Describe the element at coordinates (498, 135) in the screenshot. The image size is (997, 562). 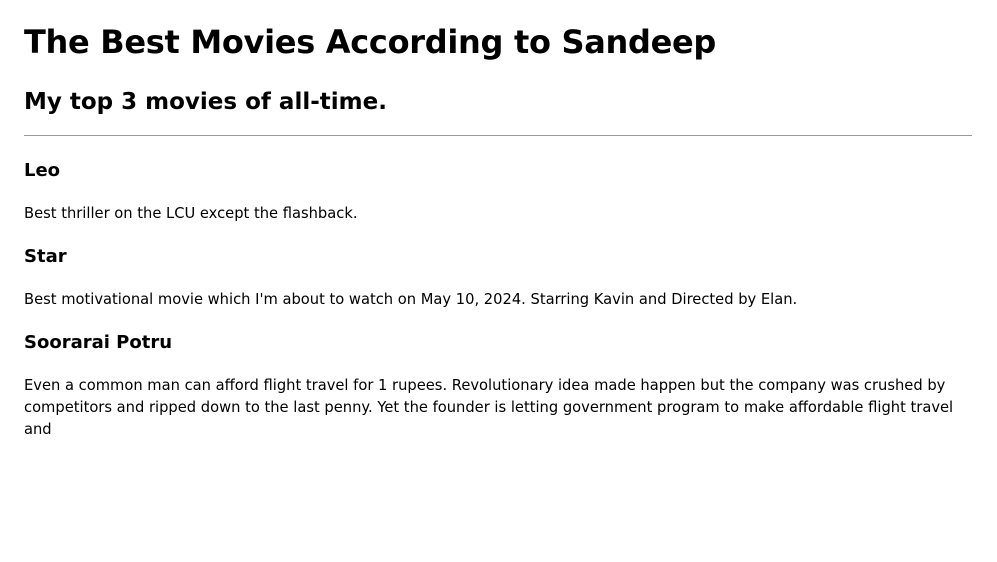
I see `divider` at that location.